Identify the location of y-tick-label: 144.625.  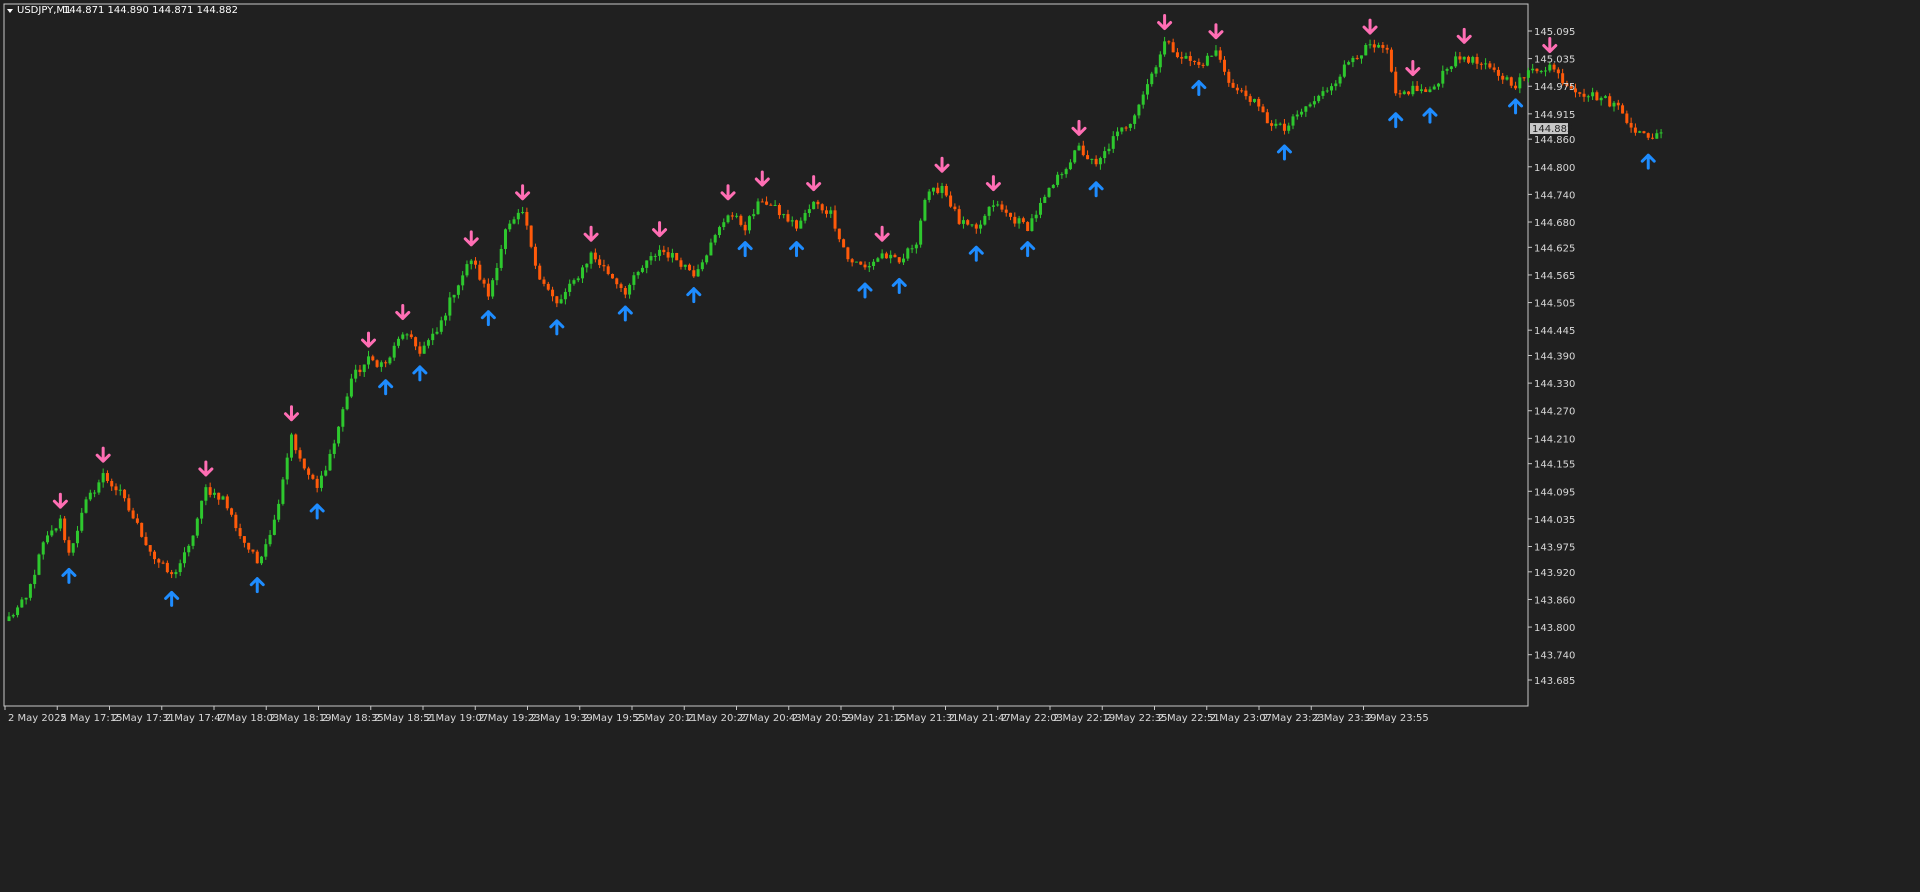
(1554, 248).